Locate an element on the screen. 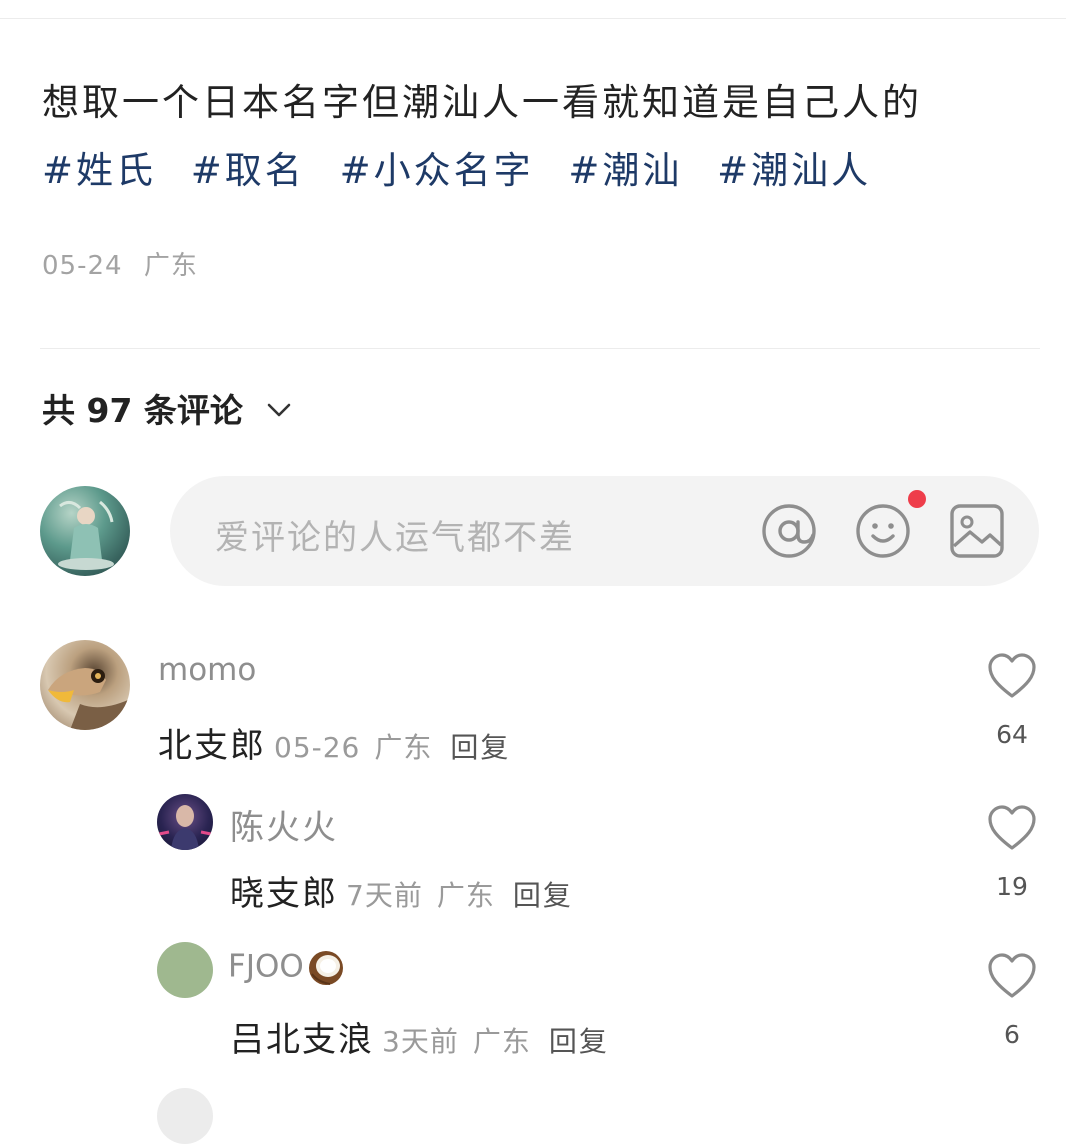 Image resolution: width=1066 pixels, height=1144 pixels. image-icon is located at coordinates (977, 531).